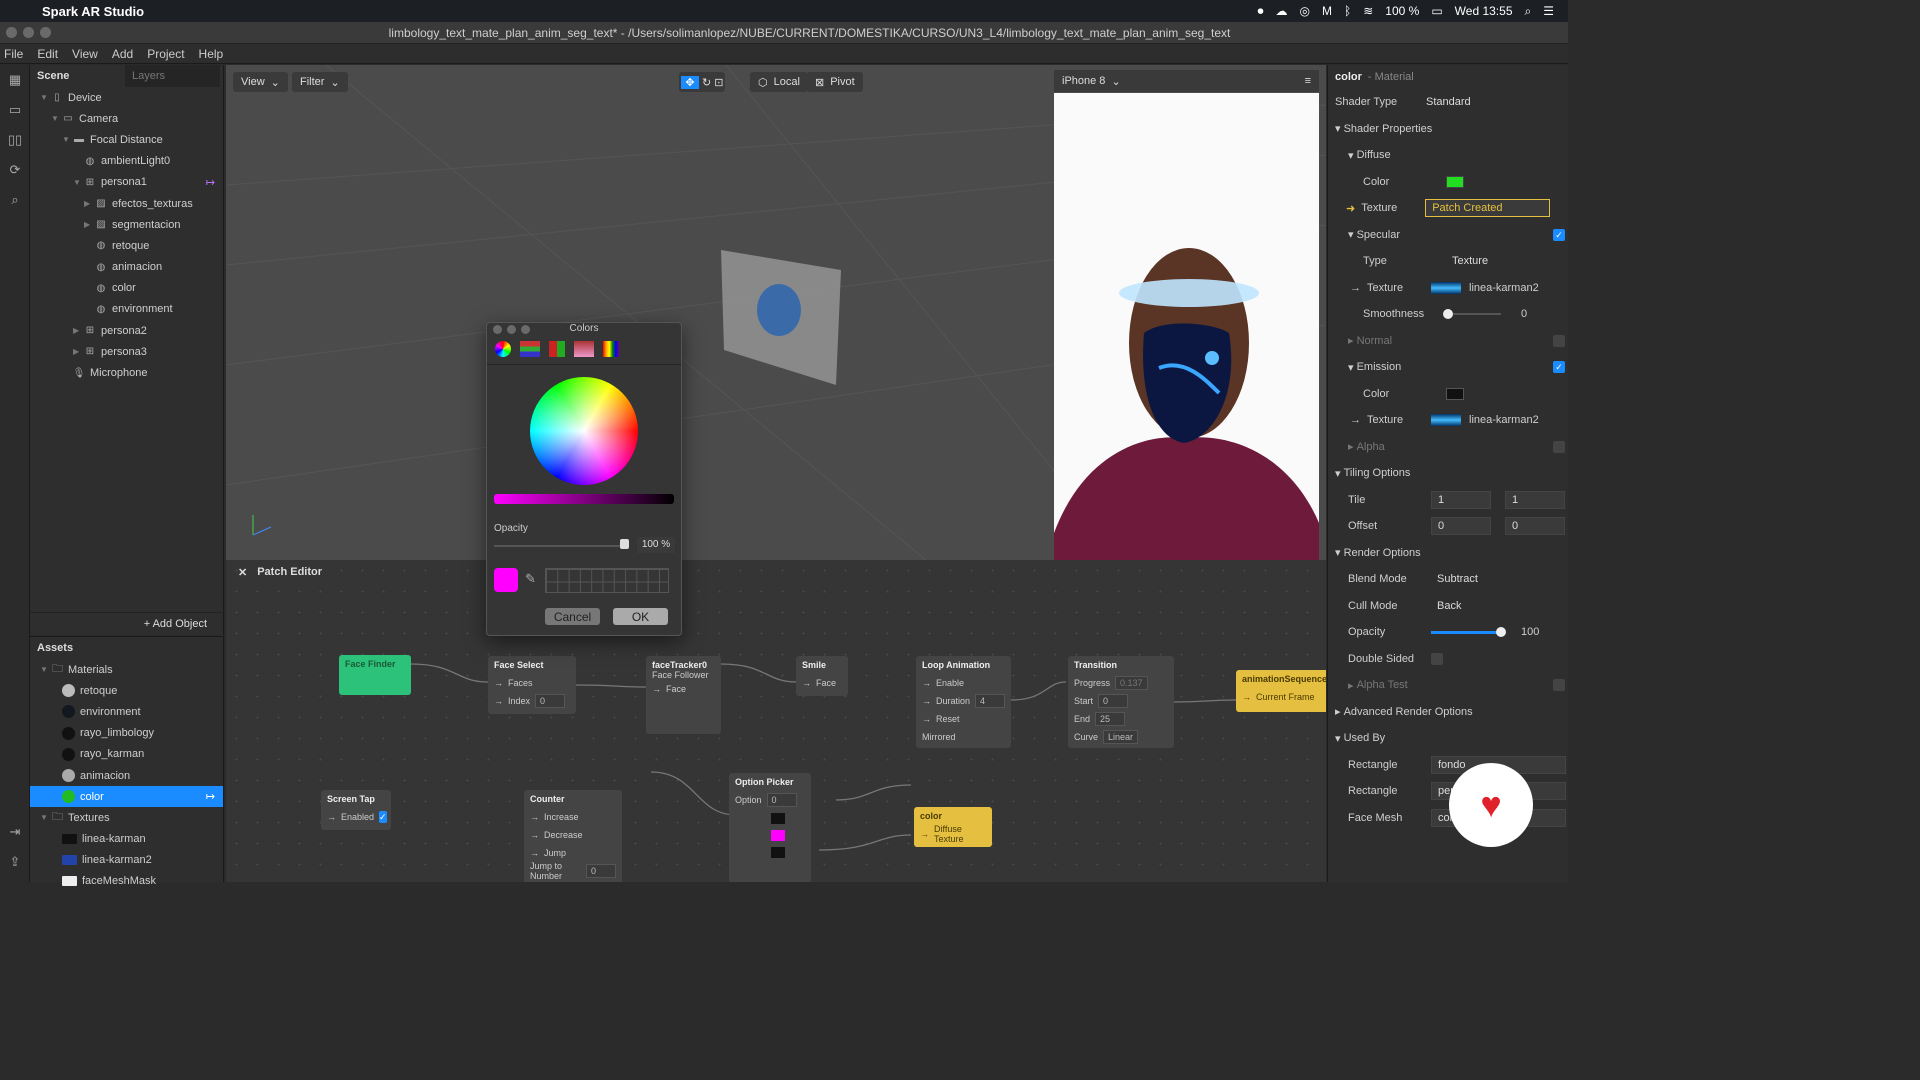 Image resolution: width=1920 pixels, height=1080 pixels. I want to click on slider-thumb, so click(1448, 314).